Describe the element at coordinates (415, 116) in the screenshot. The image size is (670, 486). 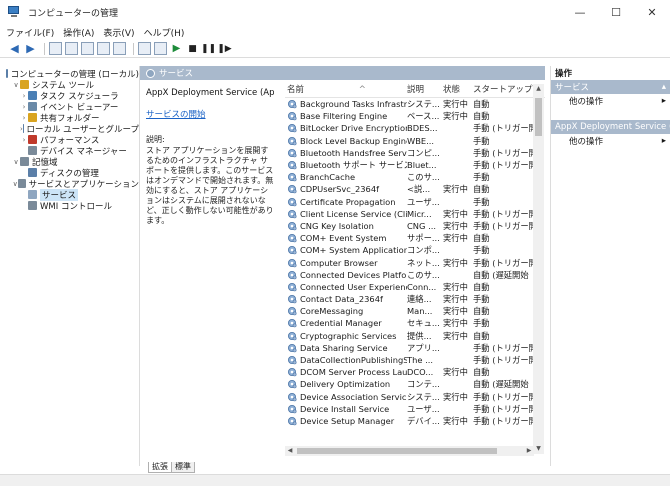
I see `table-row: Base Filtering Engine ベース... 実行中 自動` at that location.